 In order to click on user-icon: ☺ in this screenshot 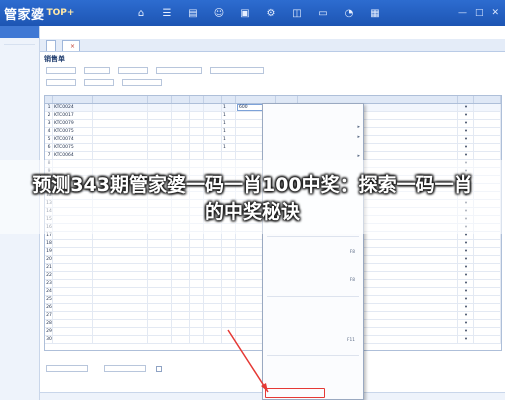, I will do `click(219, 13)`.